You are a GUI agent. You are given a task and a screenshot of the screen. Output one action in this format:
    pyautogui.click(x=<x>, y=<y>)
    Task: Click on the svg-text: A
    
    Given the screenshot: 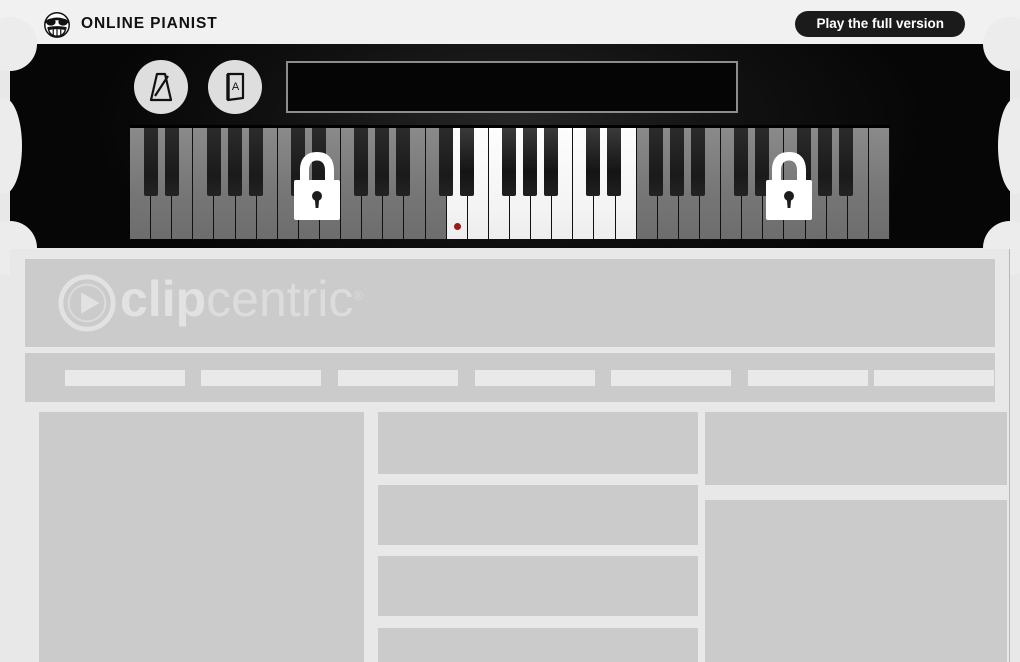 What is the action you would take?
    pyautogui.click(x=236, y=87)
    